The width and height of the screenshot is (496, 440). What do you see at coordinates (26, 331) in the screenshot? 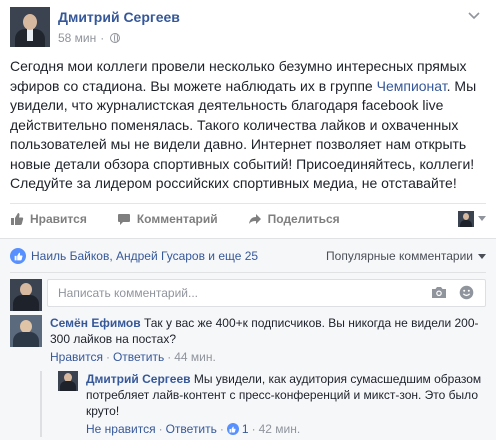
I see `commenter-avatar` at bounding box center [26, 331].